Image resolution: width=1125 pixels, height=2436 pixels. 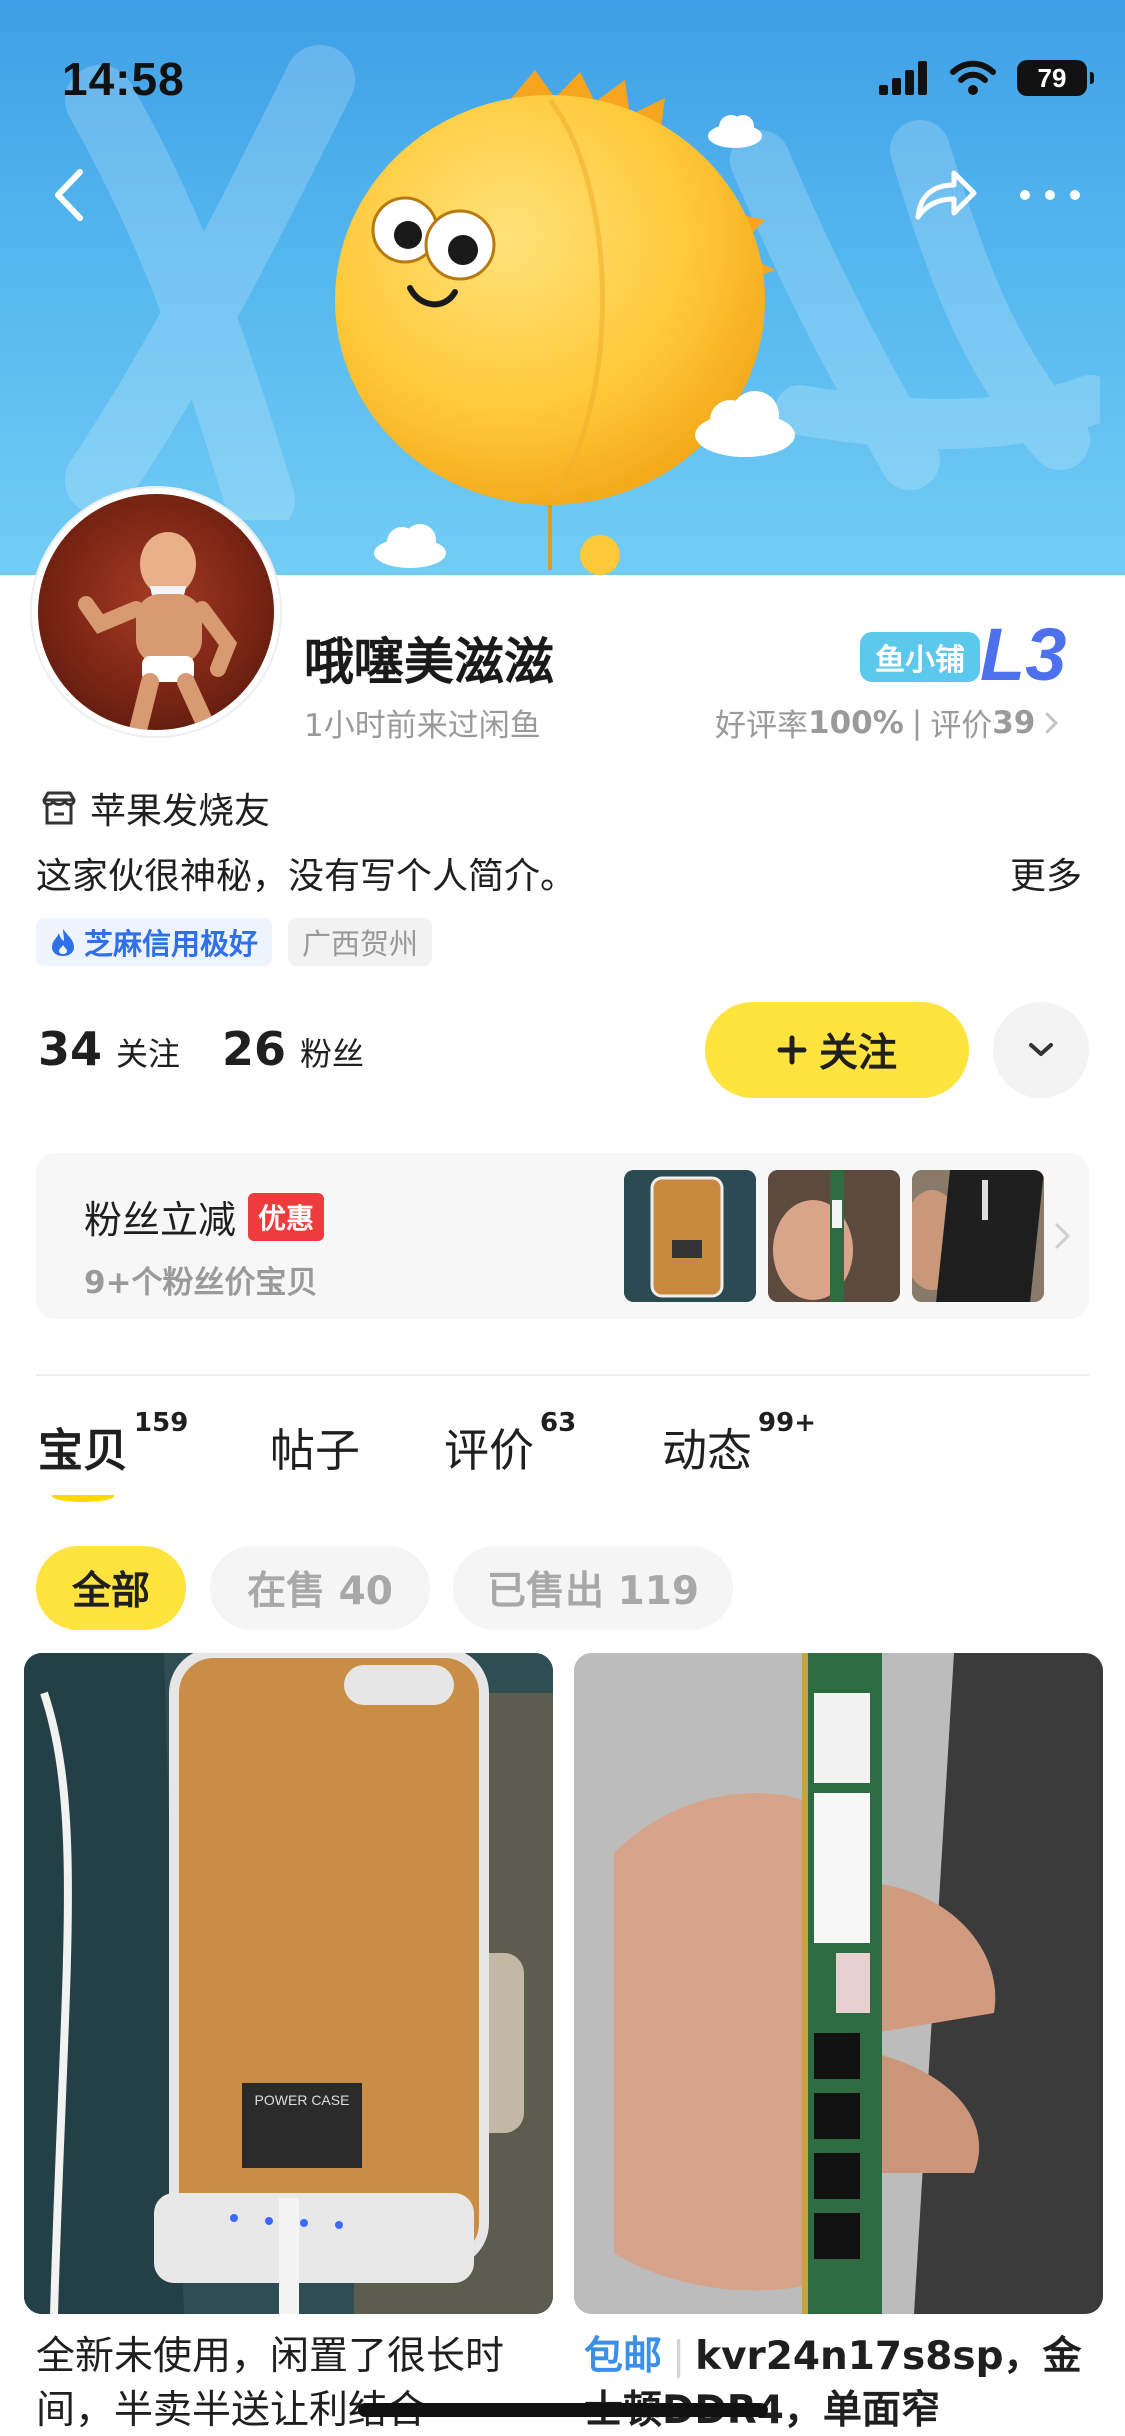 What do you see at coordinates (332, 1052) in the screenshot?
I see `fans-label: 粉丝` at bounding box center [332, 1052].